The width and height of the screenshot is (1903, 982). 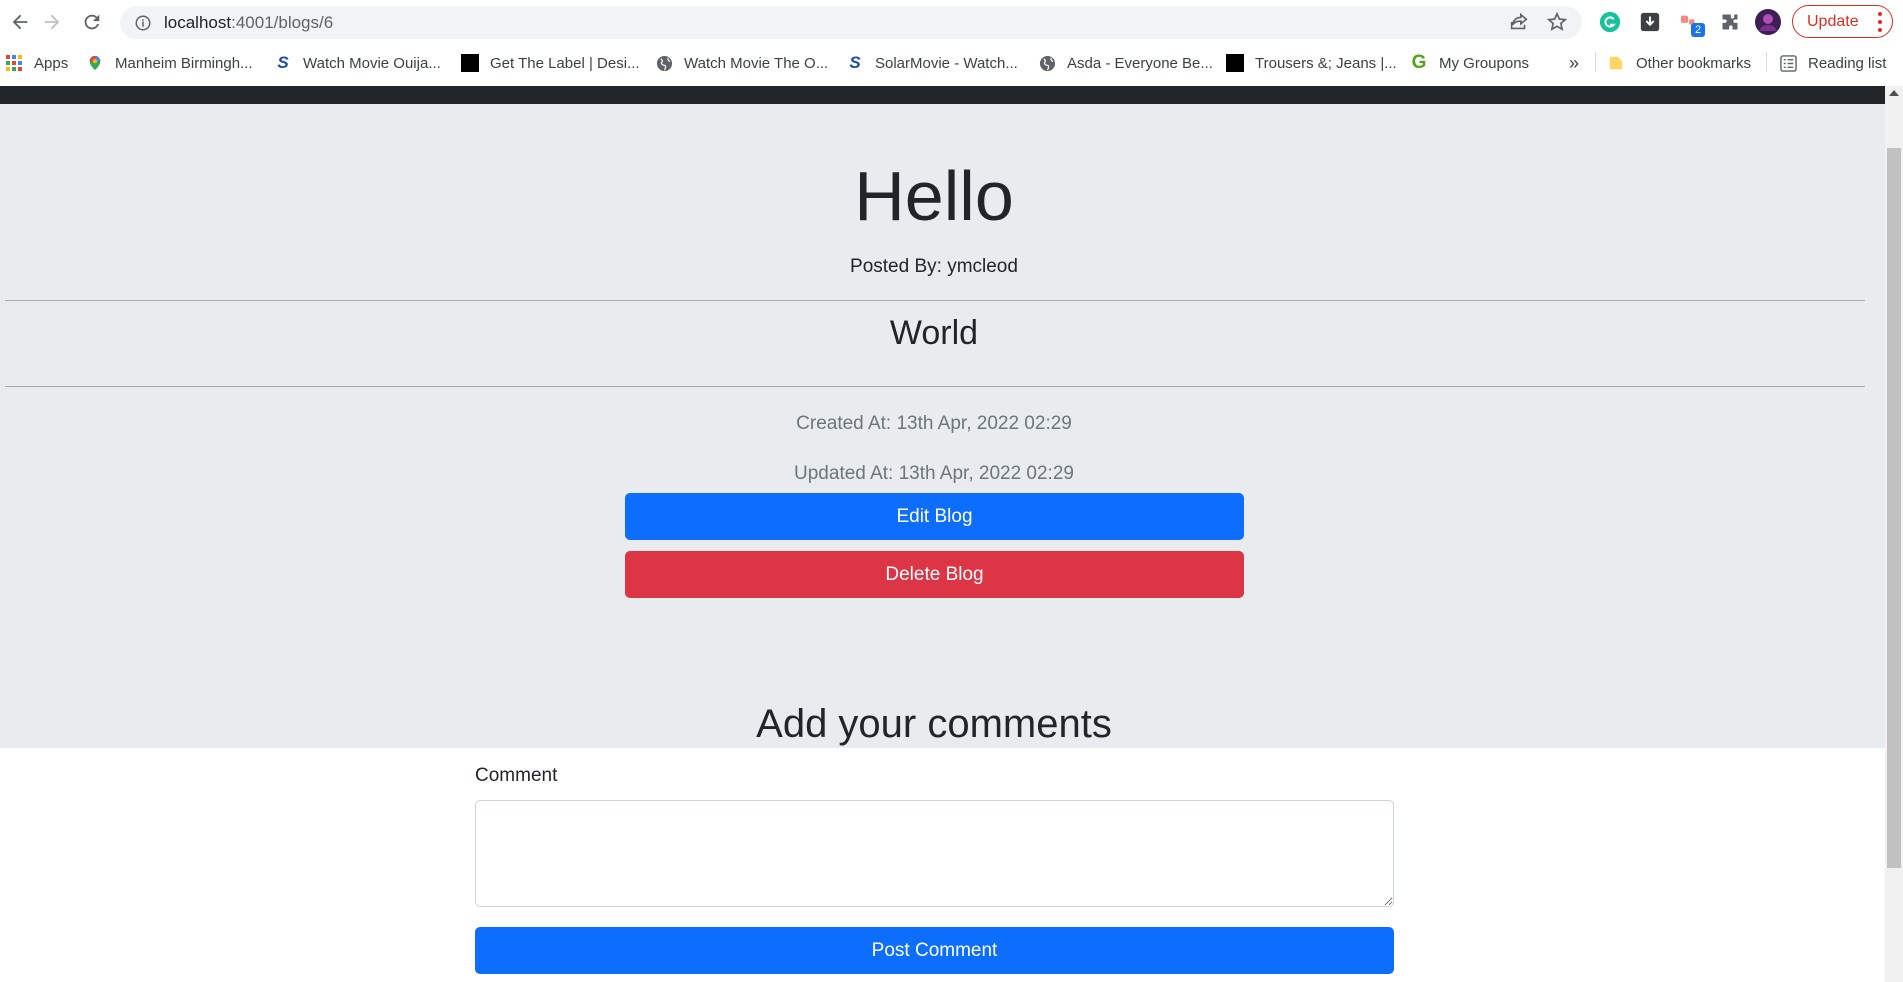 I want to click on overflow-chevron-icon: », so click(x=1574, y=62).